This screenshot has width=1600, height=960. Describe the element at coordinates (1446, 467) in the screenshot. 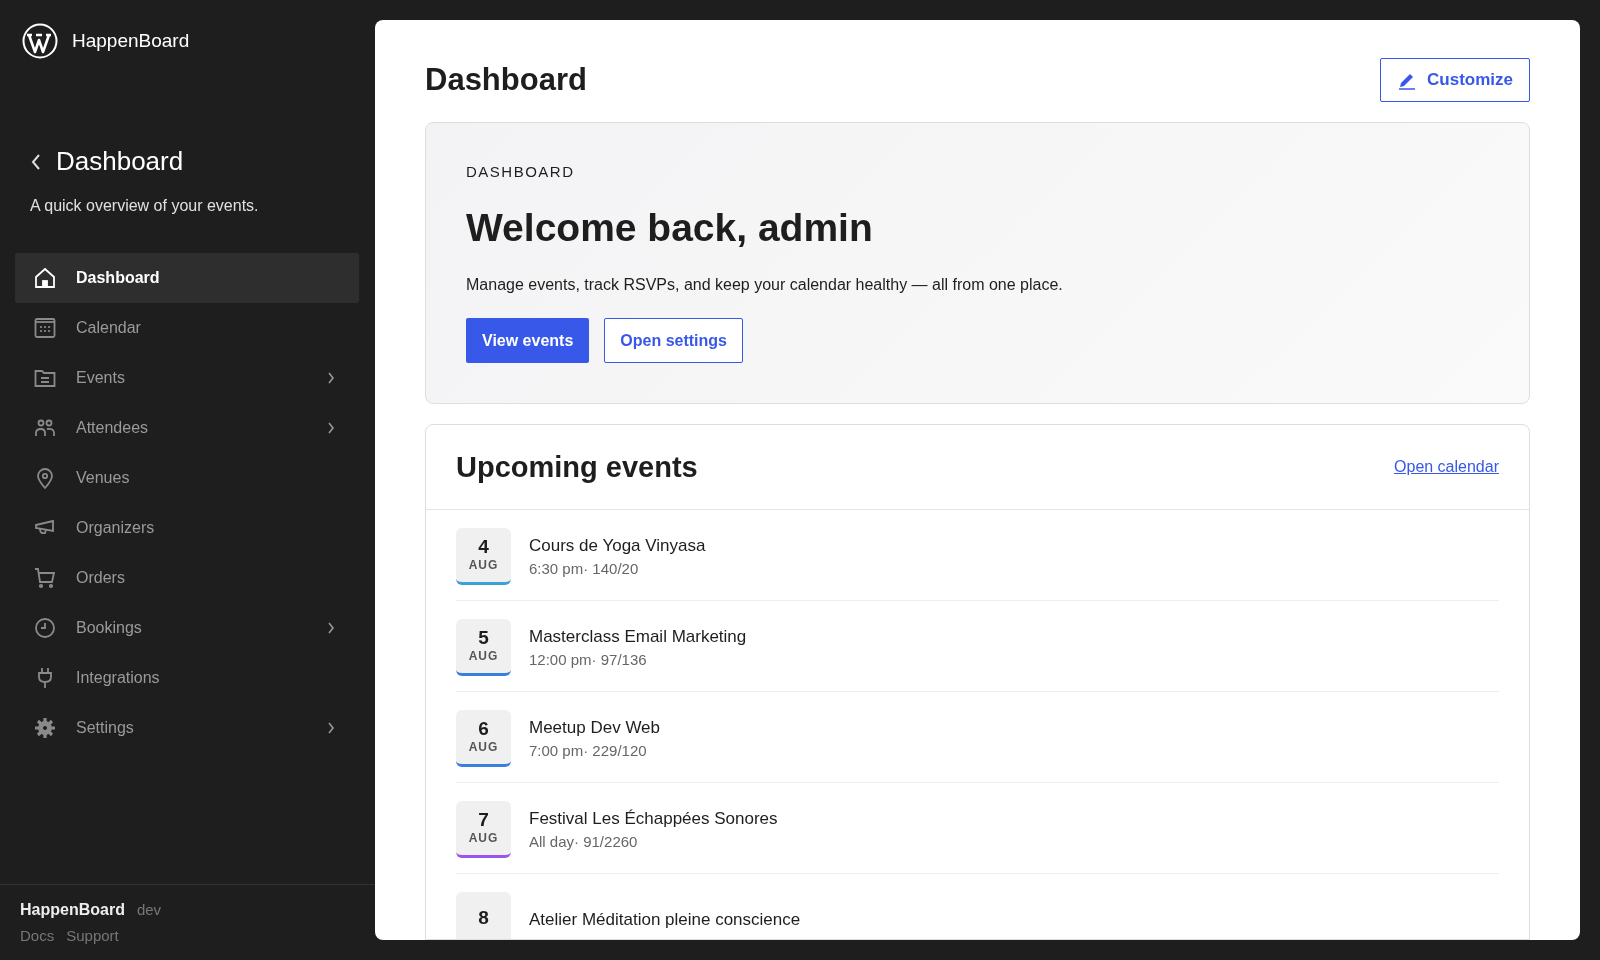

I see `open-calendar-link: Open calendar` at that location.